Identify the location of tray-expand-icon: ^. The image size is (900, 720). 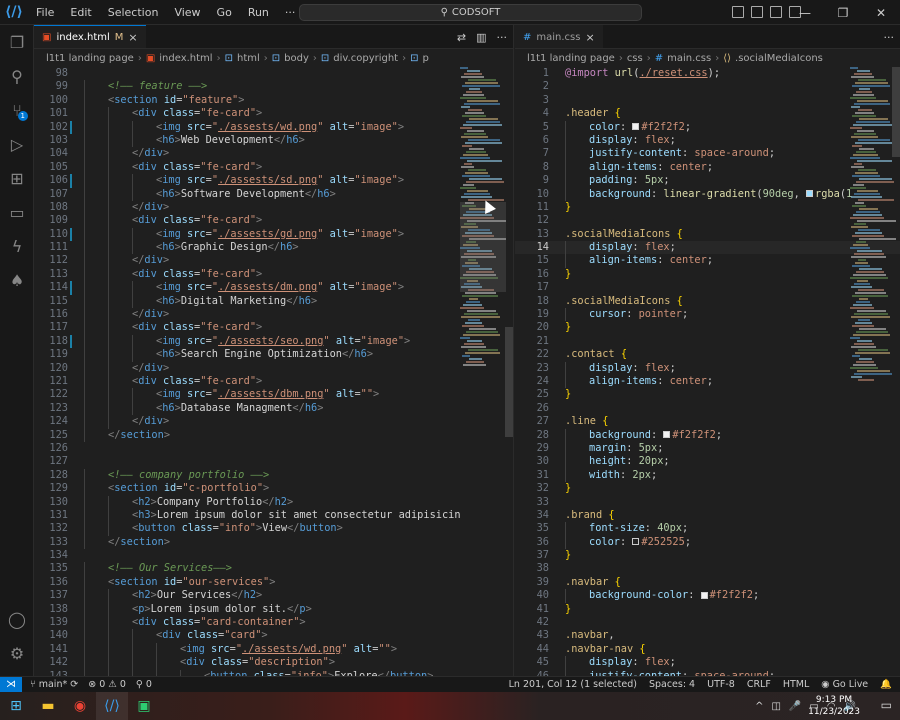
(759, 706).